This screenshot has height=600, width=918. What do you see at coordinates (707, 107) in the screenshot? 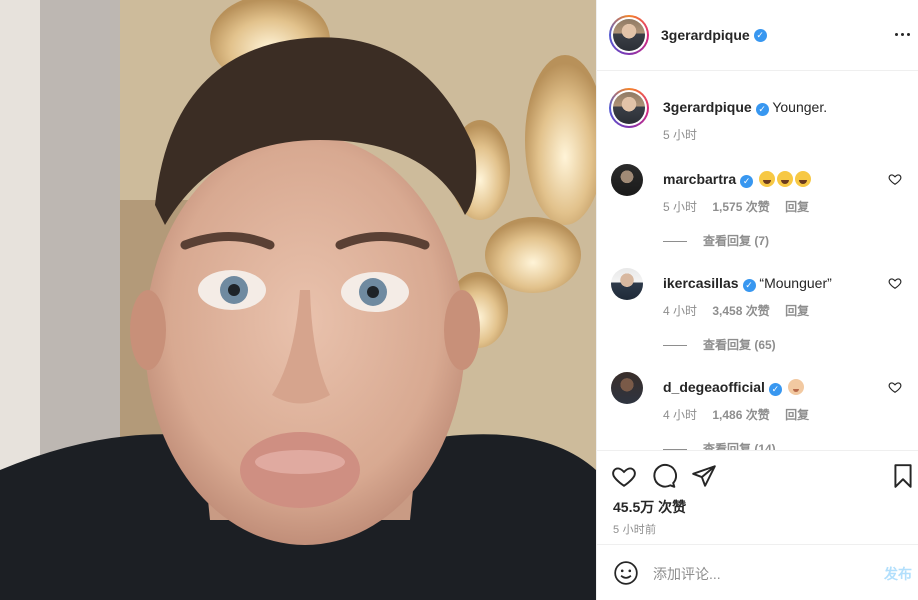
I see `caption-author: 3gerardpique` at bounding box center [707, 107].